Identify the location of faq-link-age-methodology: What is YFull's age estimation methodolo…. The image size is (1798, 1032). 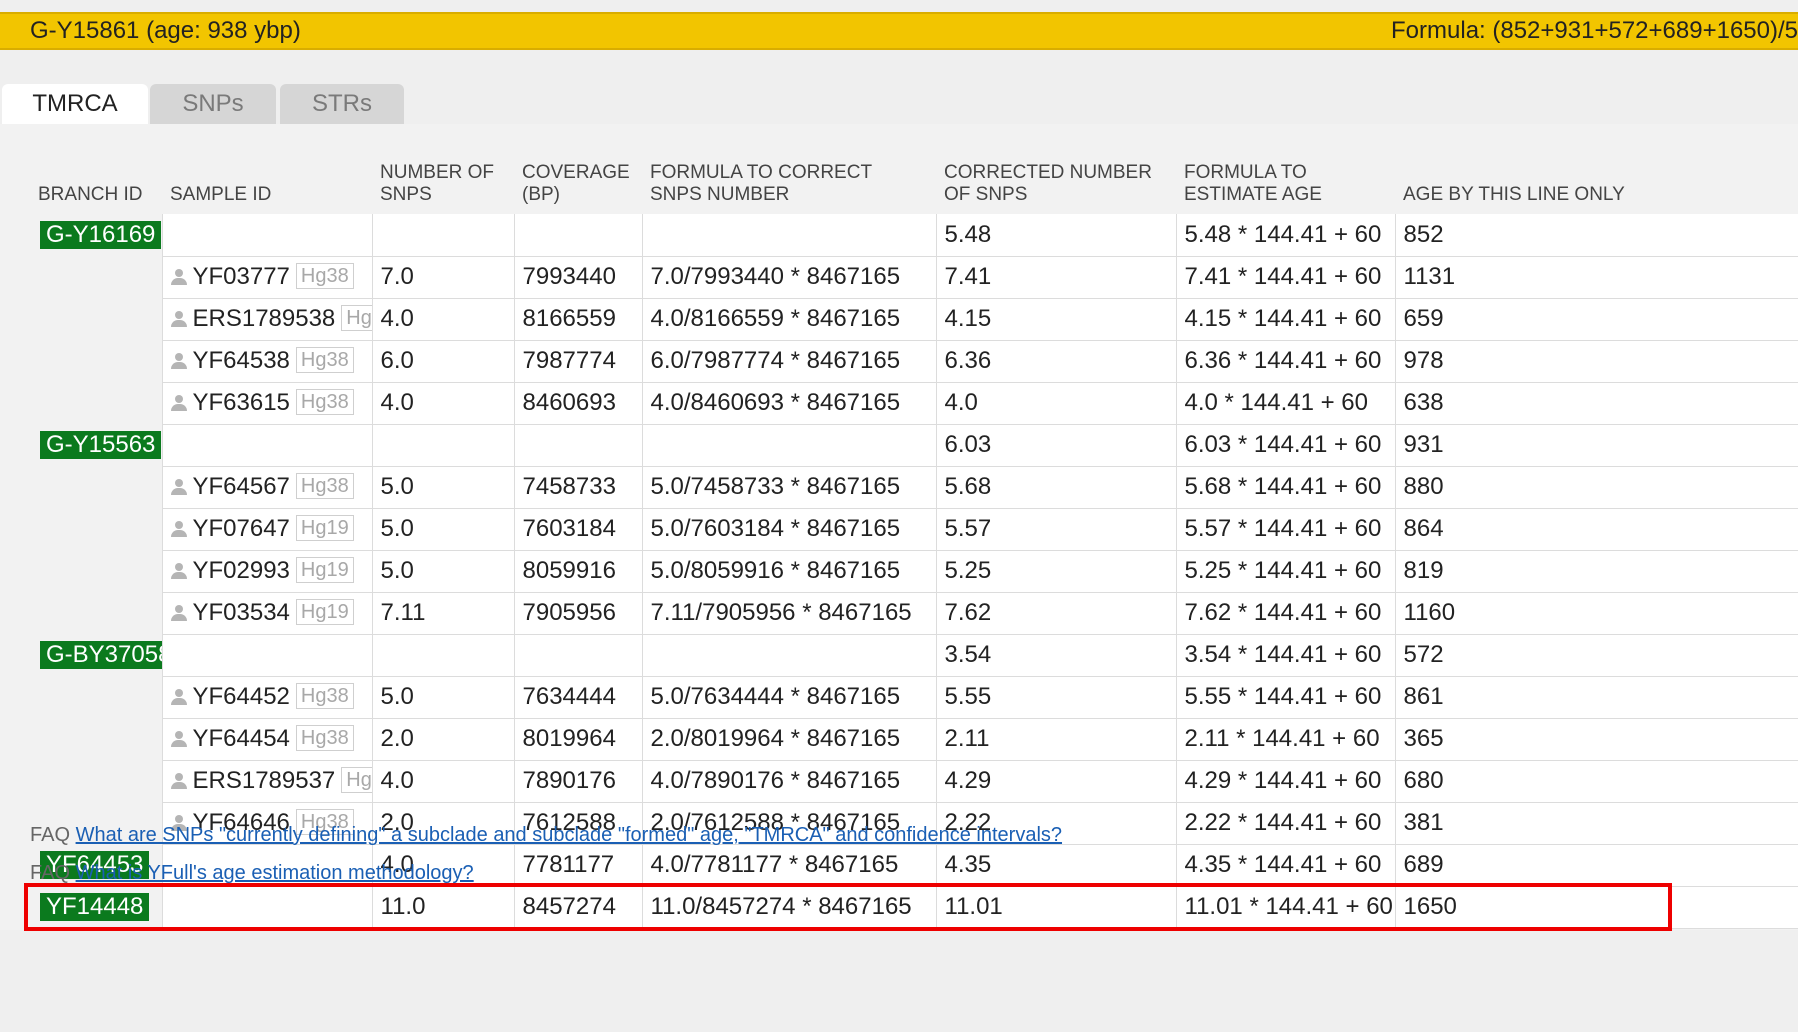
(275, 873).